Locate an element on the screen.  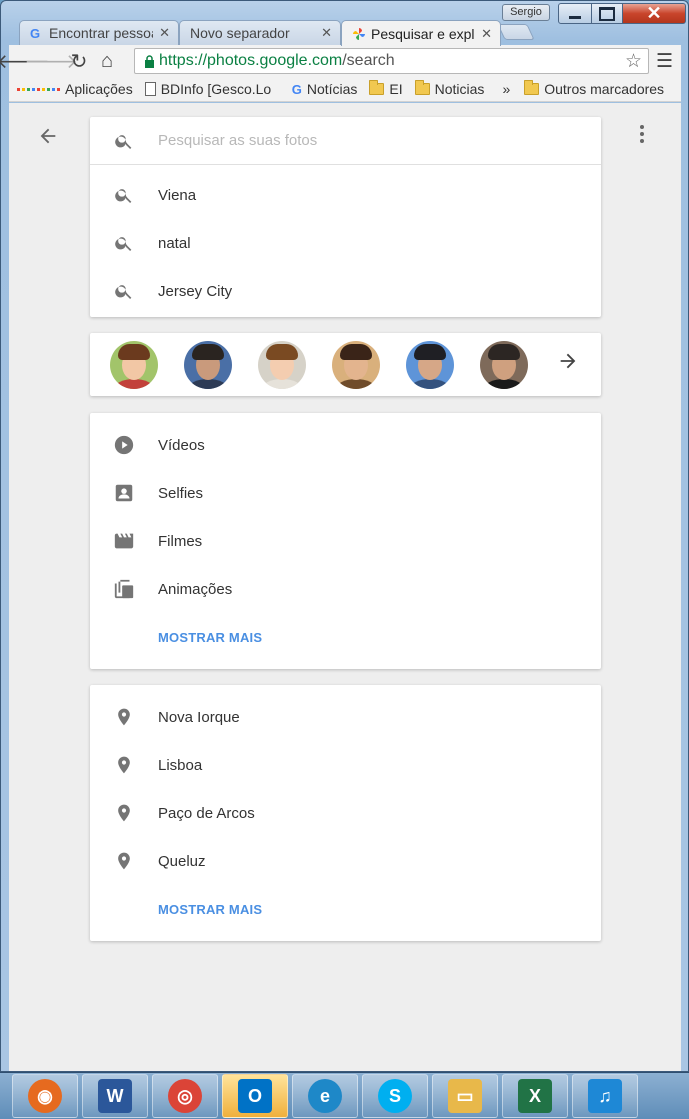
taskbar-firefox: ◉ is located at coordinates (45, 1096).